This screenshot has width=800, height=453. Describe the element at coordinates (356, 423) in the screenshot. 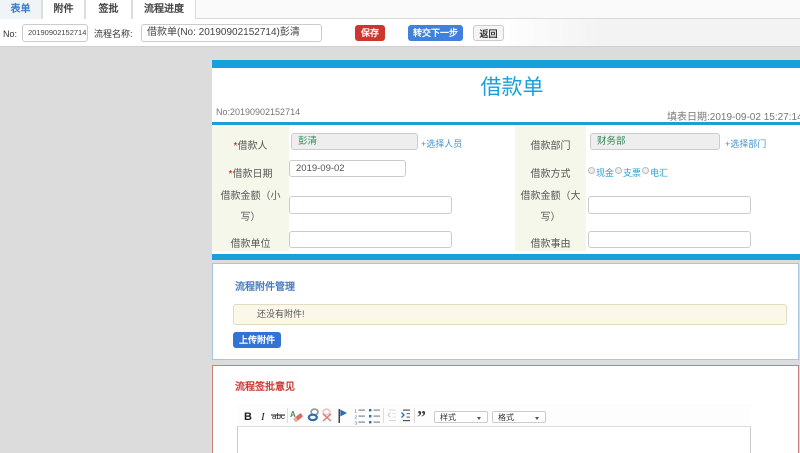

I see `svg-text: 3` at that location.